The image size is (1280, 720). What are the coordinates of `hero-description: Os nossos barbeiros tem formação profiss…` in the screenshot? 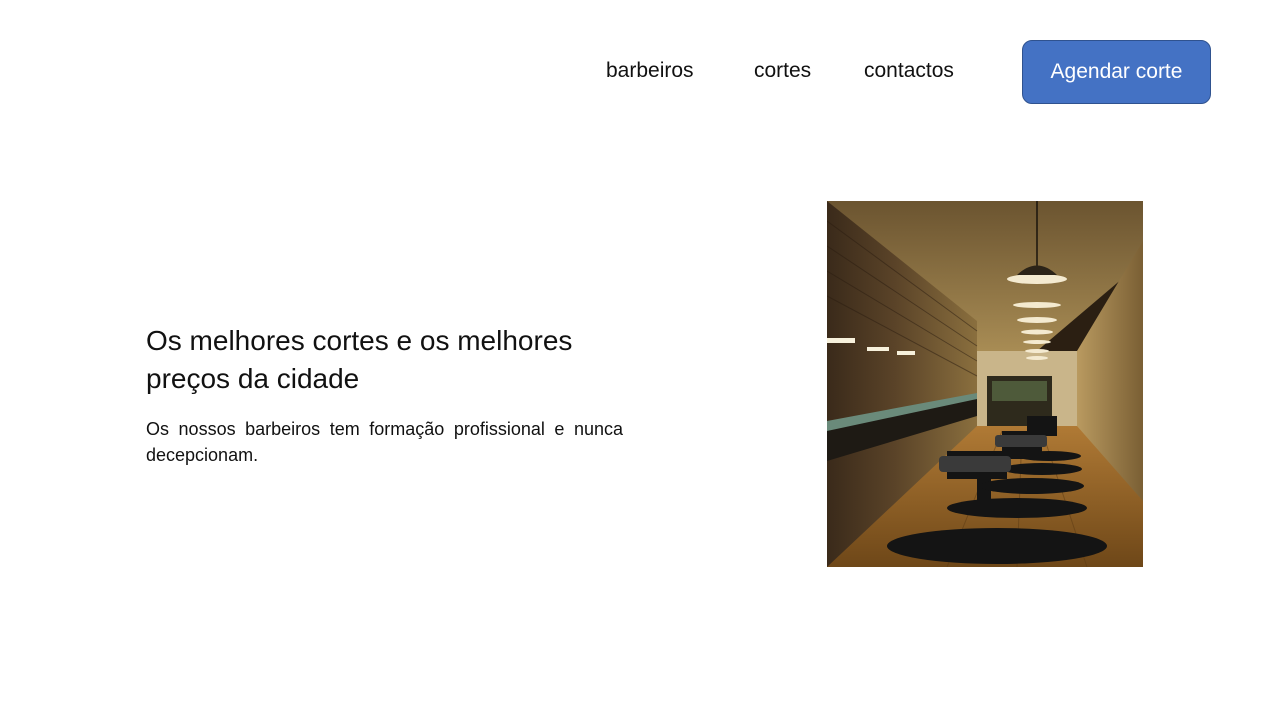 It's located at (384, 442).